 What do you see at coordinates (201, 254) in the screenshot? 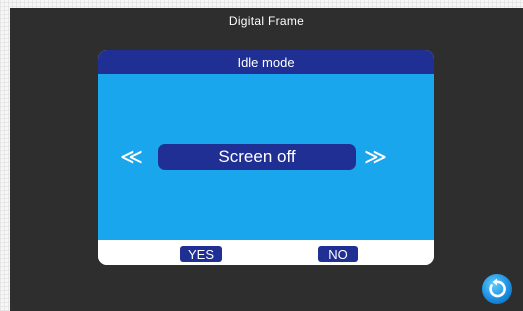
I see `yes-button: YES` at bounding box center [201, 254].